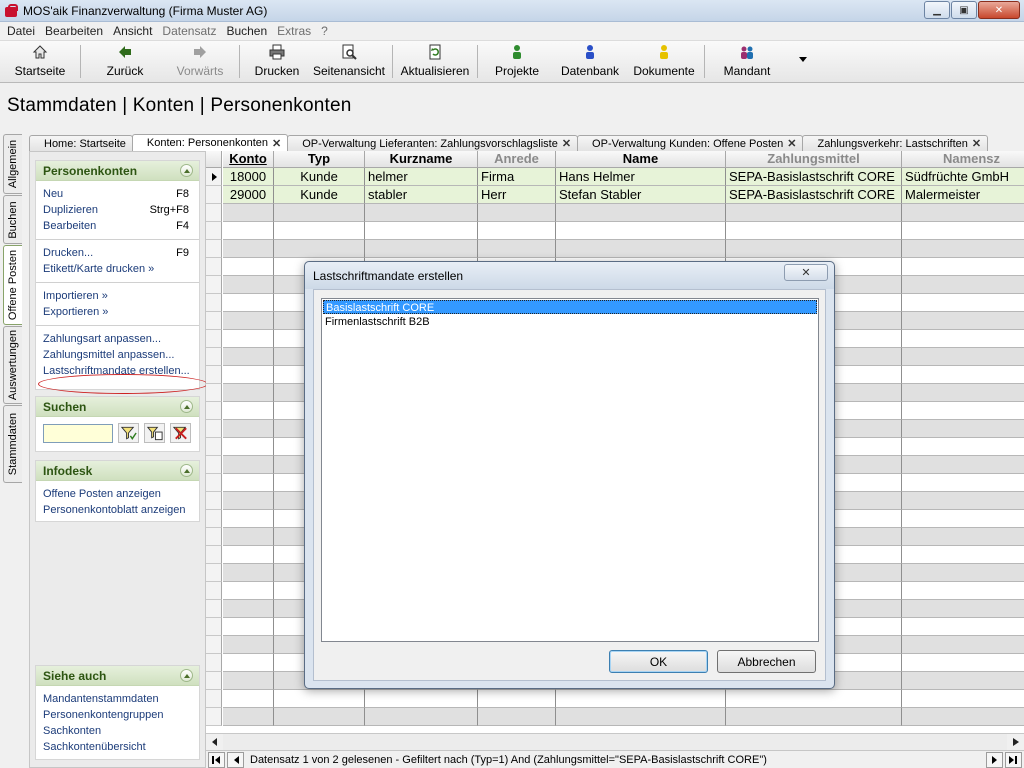 The width and height of the screenshot is (1024, 768). Describe the element at coordinates (319, 195) in the screenshot. I see `table-cell: Kunde` at that location.